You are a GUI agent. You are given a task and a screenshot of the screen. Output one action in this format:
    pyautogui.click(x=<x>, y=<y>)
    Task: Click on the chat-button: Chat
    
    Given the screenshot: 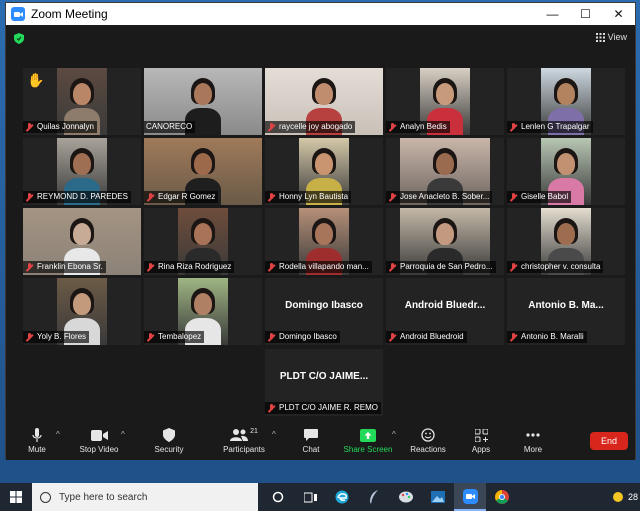 What is the action you would take?
    pyautogui.click(x=311, y=440)
    